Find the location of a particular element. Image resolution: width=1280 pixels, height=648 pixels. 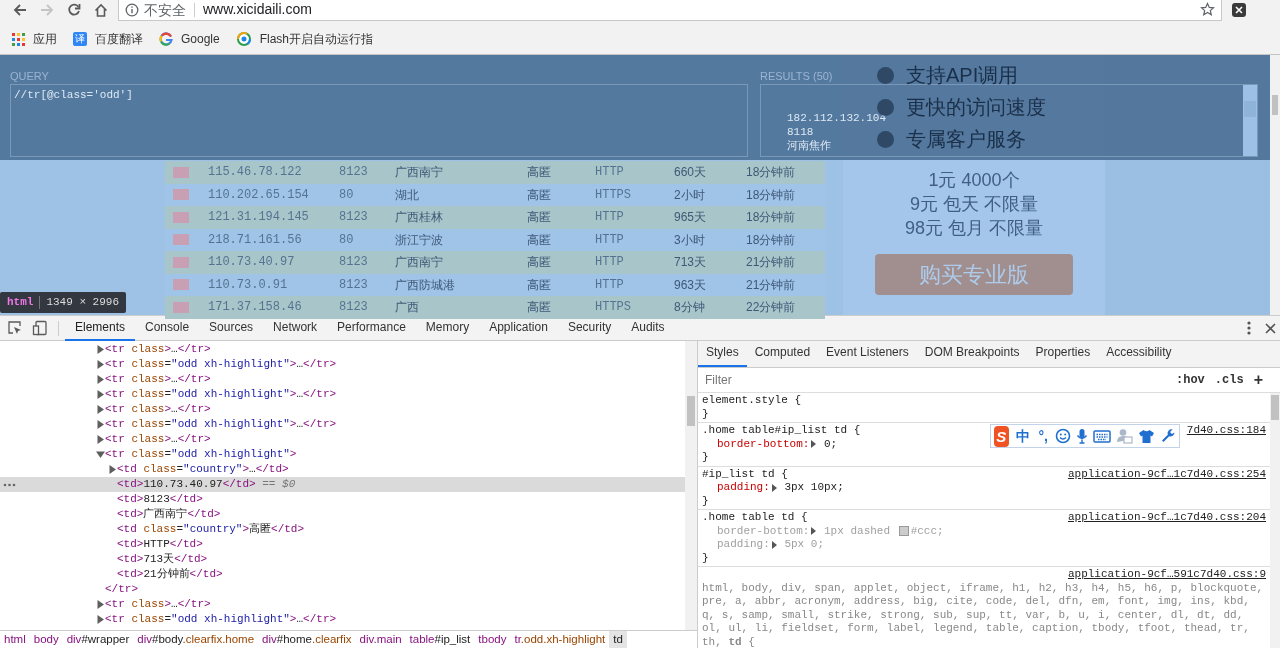

address-bar: 不安全 www.xicidaili.com is located at coordinates (670, 10).